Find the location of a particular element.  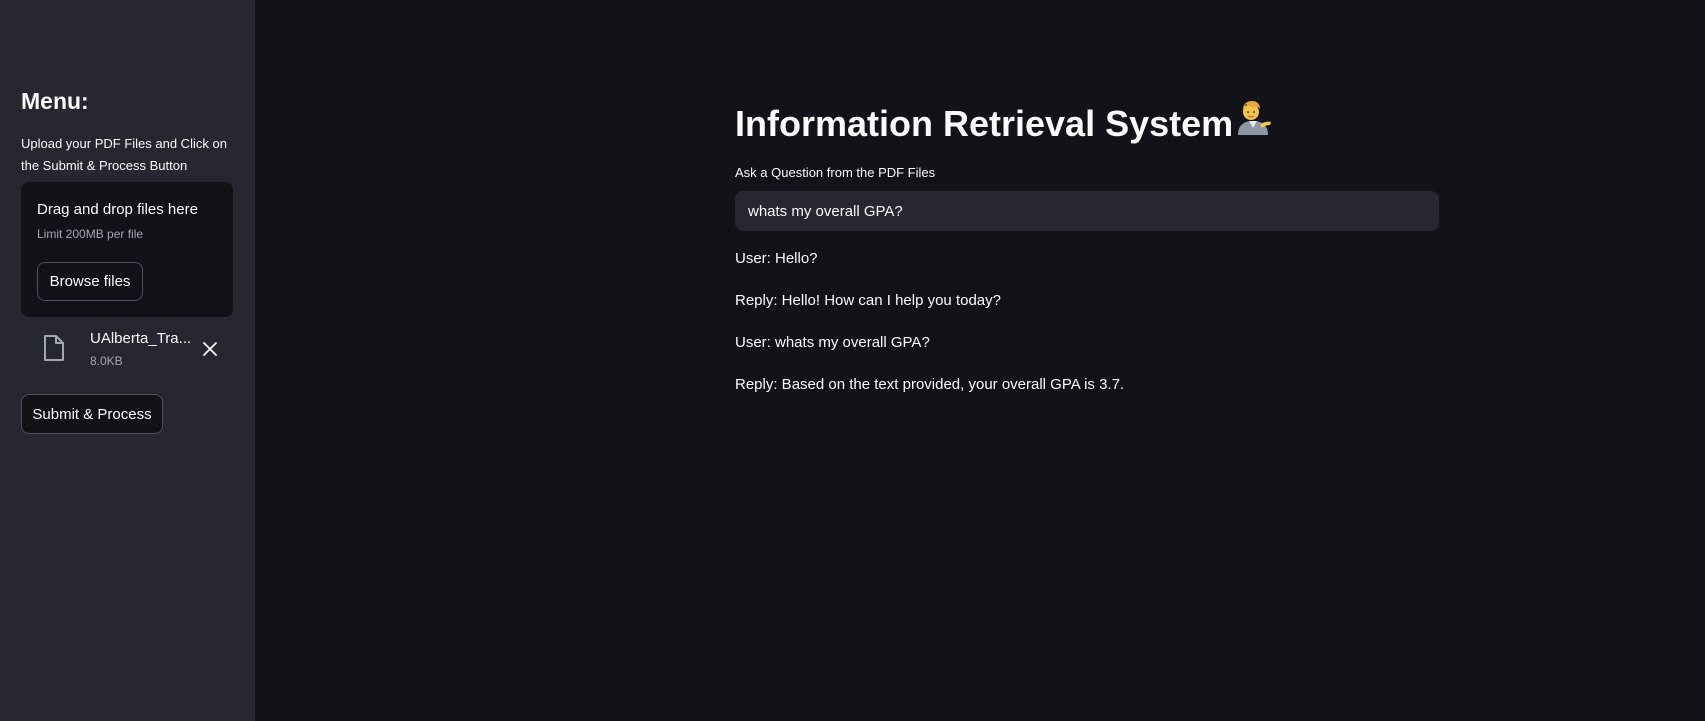

page-title: Information Retrieval System is located at coordinates (1003, 124).